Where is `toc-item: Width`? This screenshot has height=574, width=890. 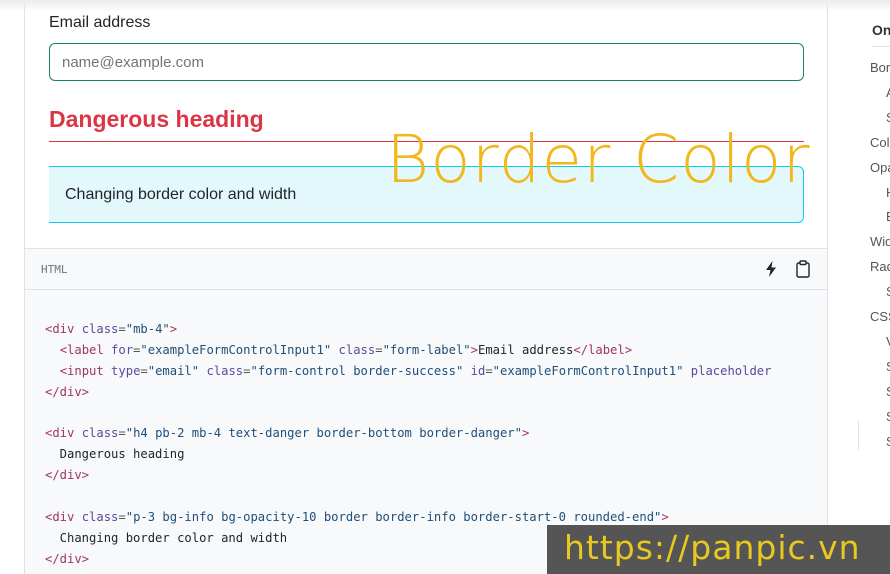
toc-item: Width is located at coordinates (880, 241).